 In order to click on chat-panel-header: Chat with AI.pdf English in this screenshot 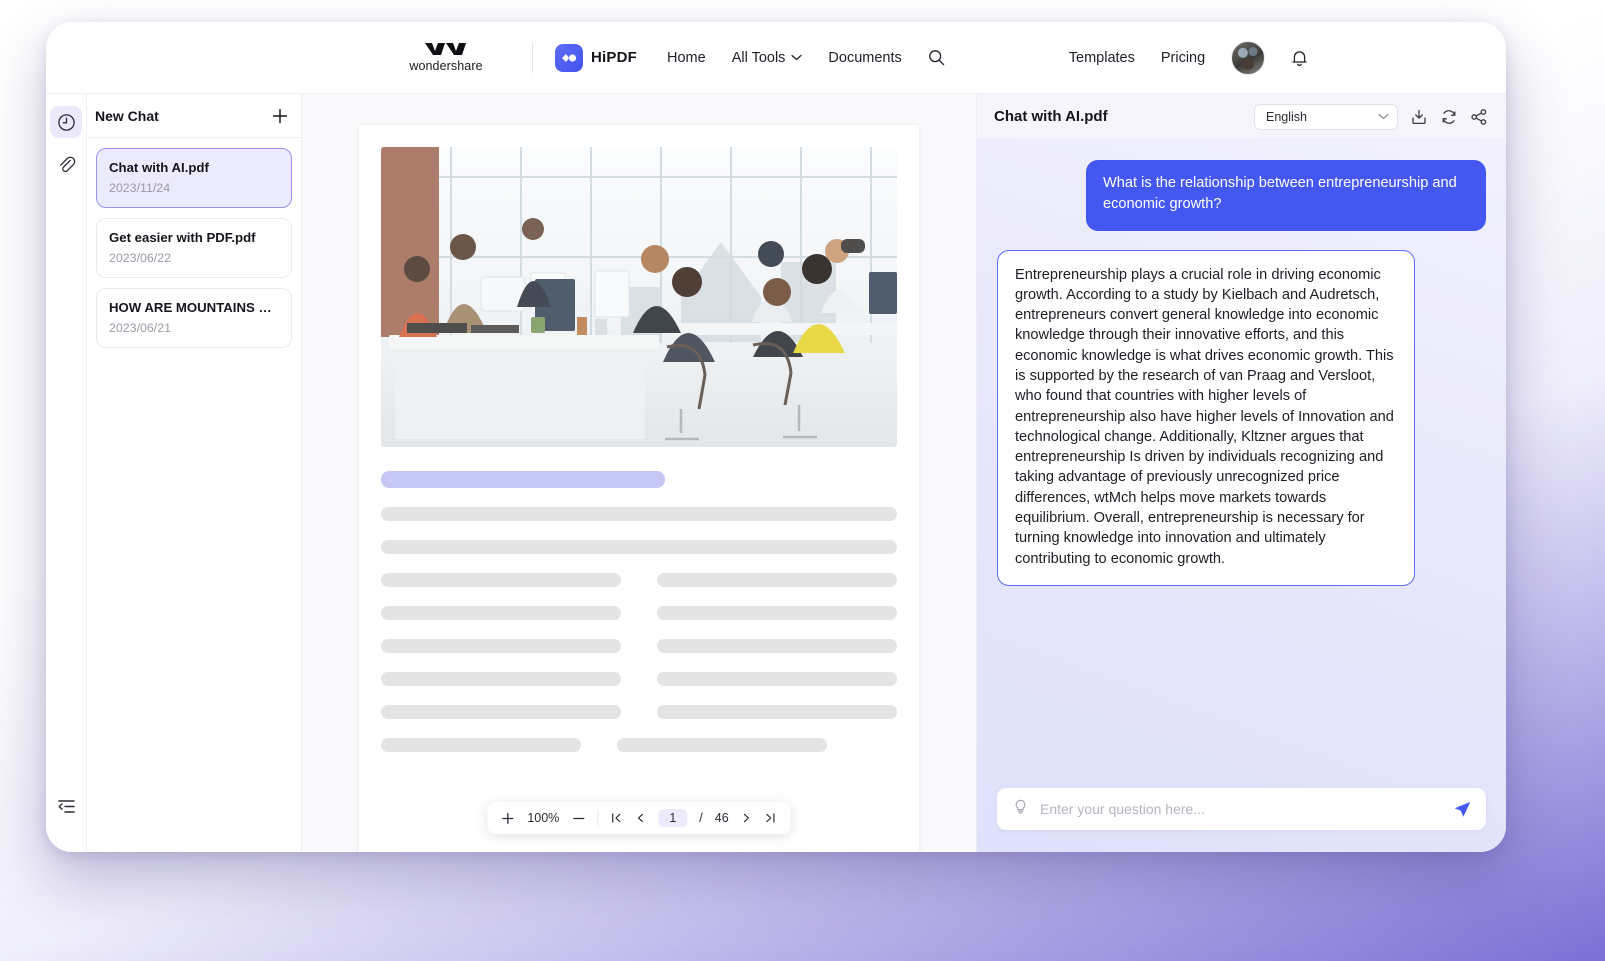, I will do `click(1241, 117)`.